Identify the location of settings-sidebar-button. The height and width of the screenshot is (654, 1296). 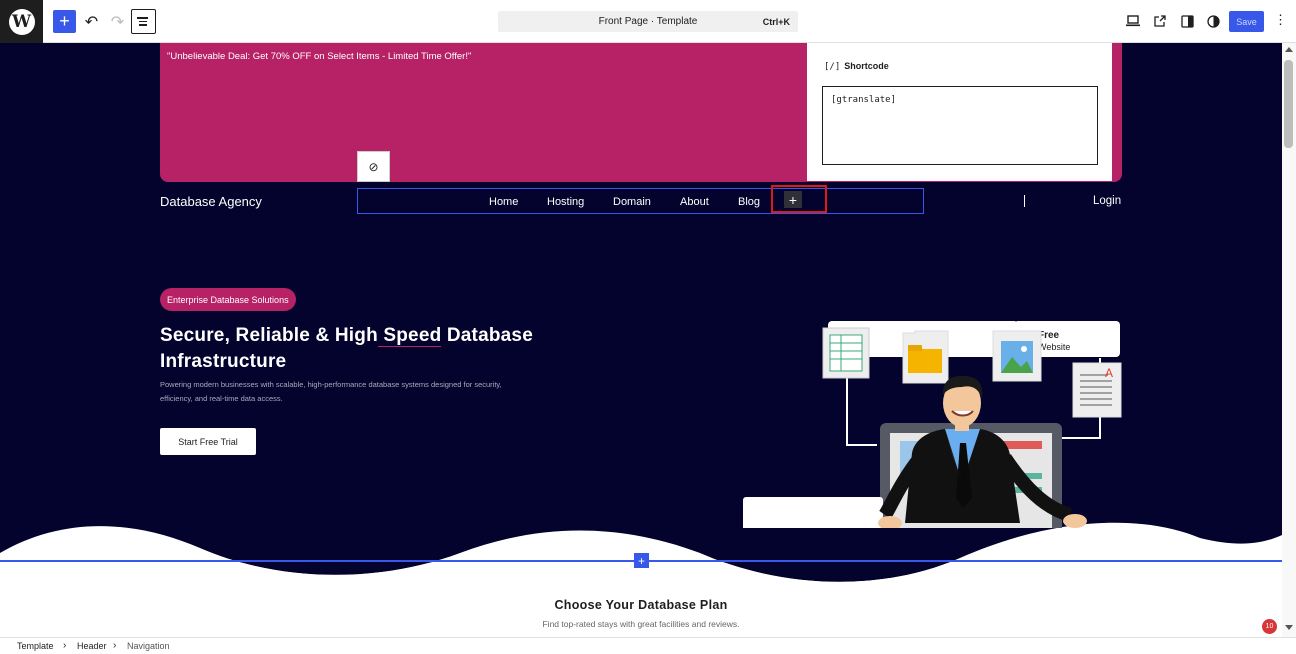
(1187, 21).